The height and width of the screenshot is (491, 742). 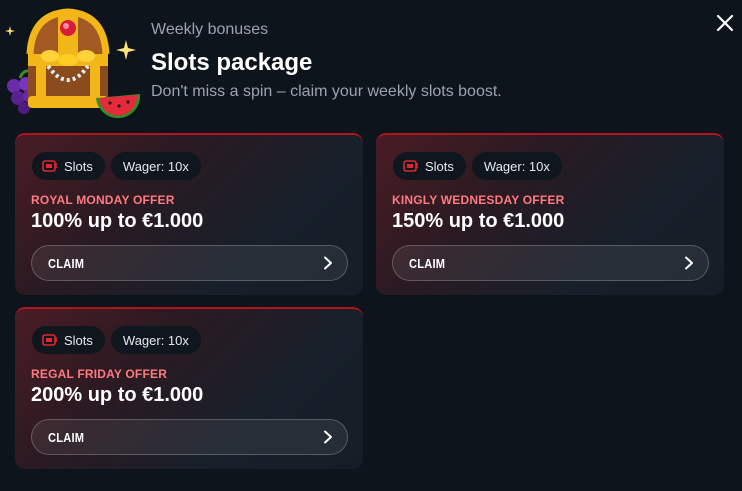 I want to click on close-button, so click(x=725, y=23).